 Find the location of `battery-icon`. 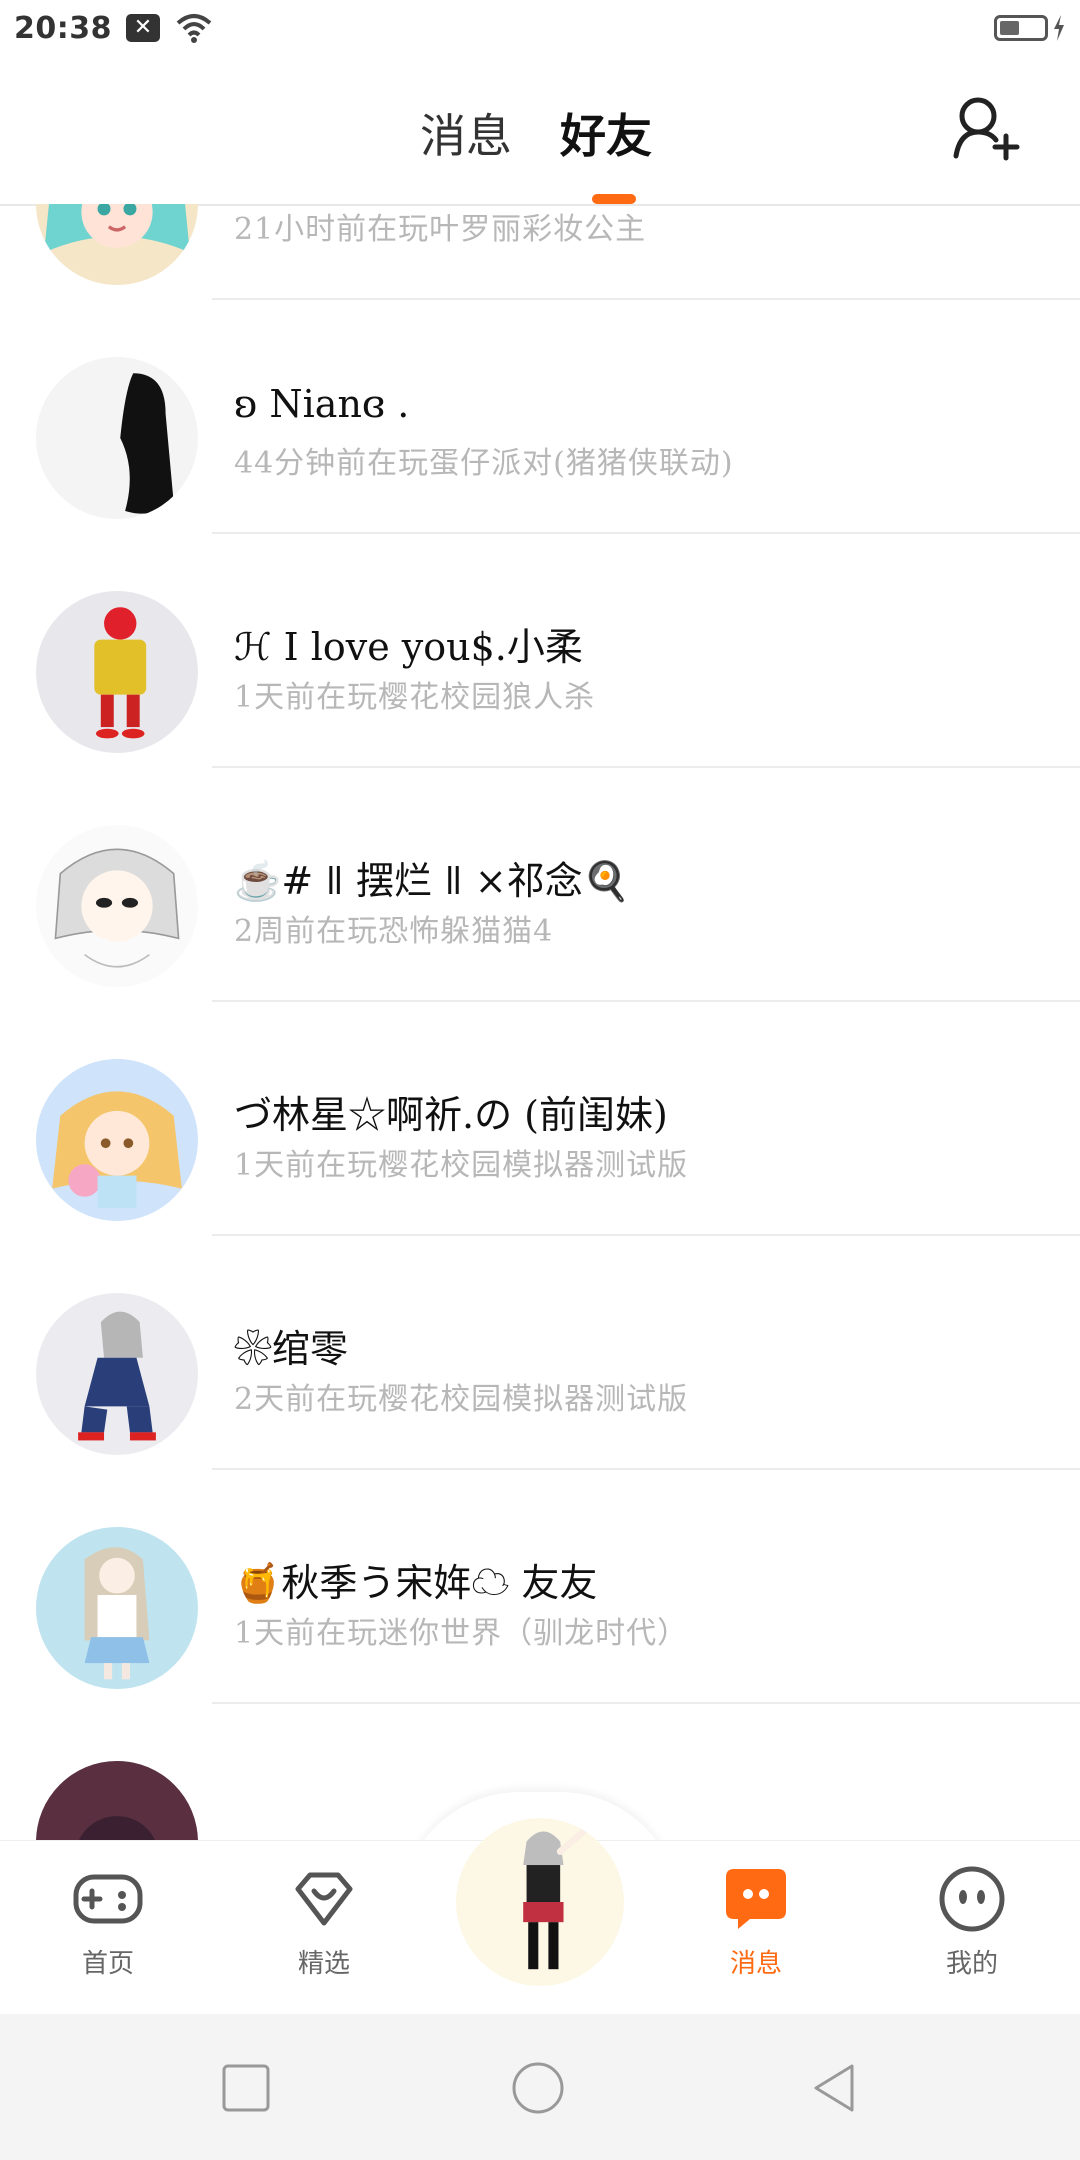

battery-icon is located at coordinates (1021, 28).